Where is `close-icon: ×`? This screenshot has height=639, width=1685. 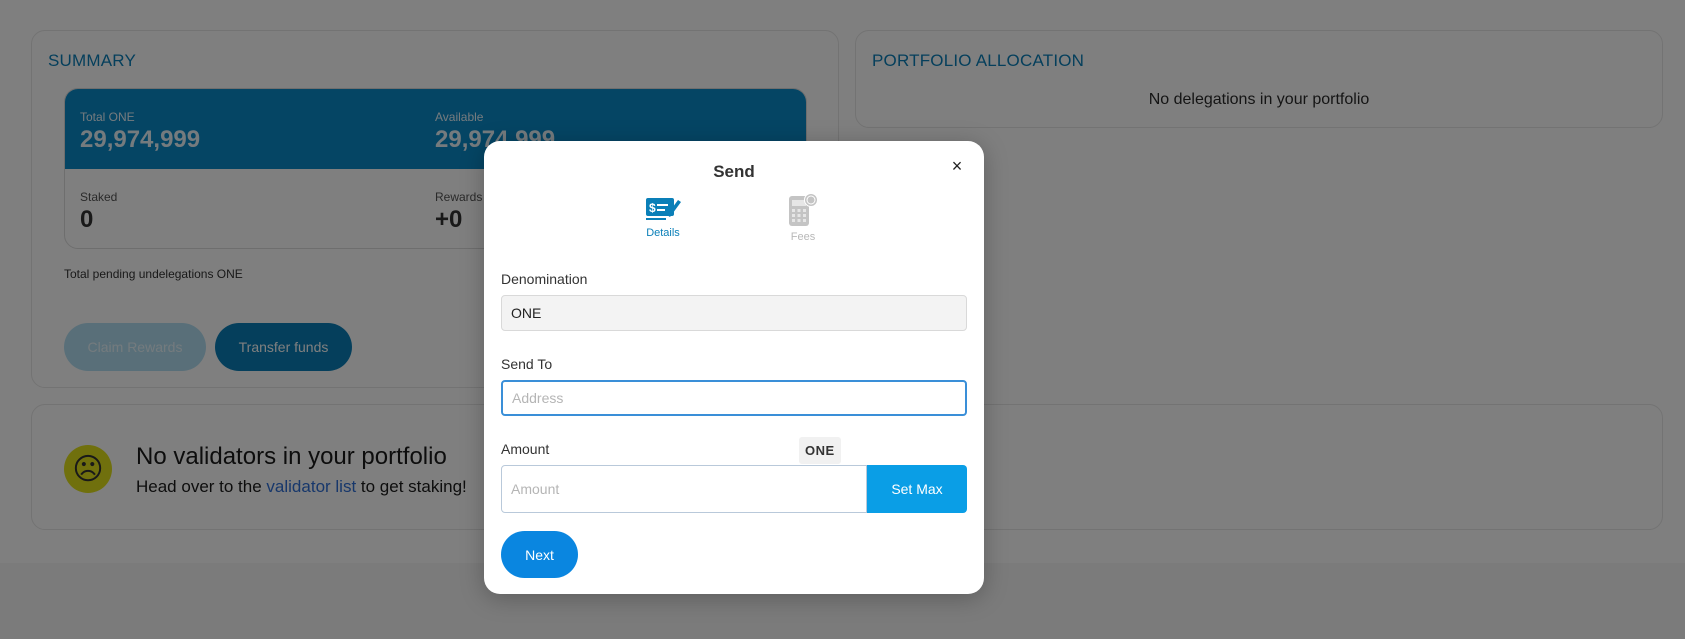
close-icon: × is located at coordinates (957, 166).